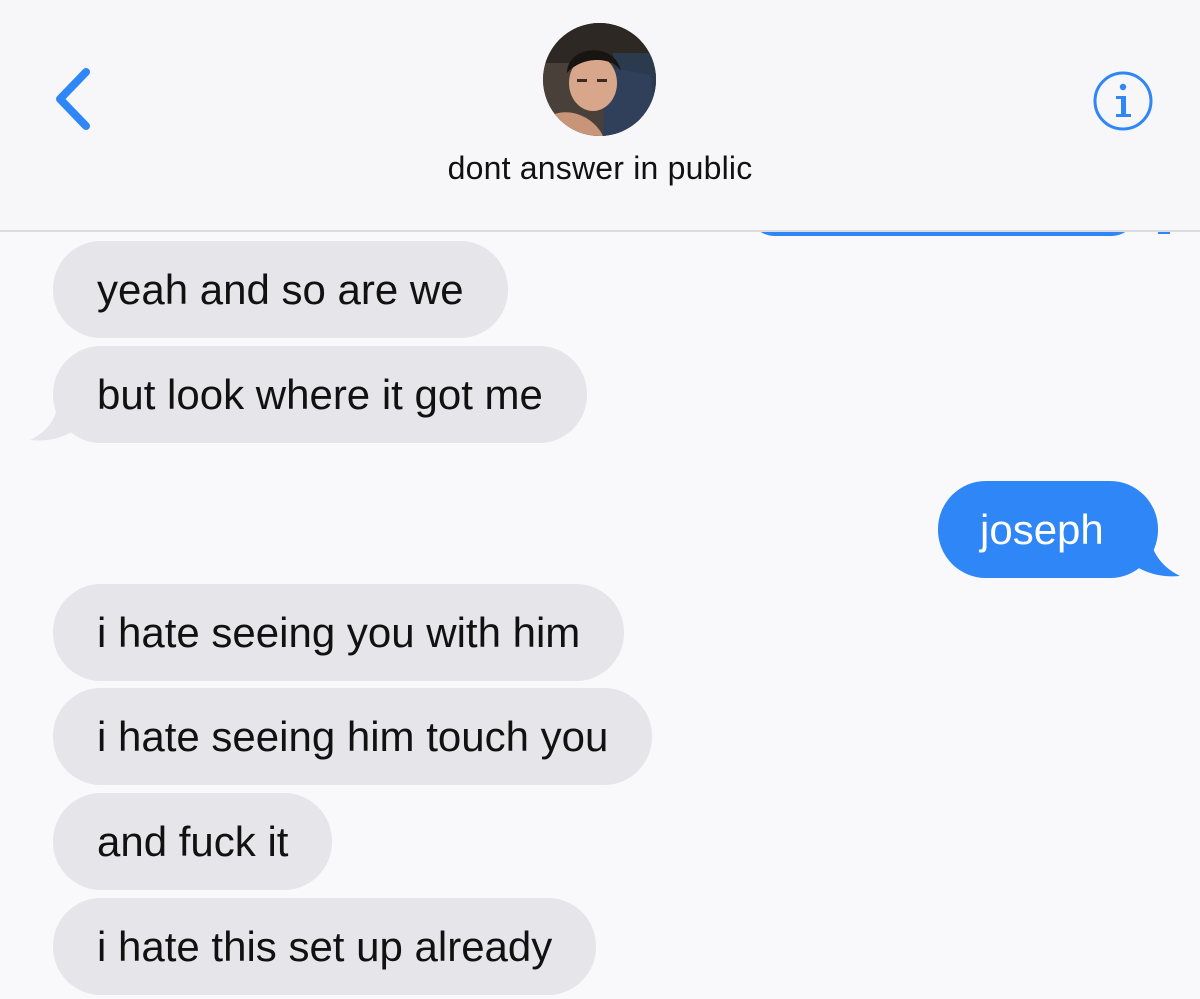 The width and height of the screenshot is (1200, 999). I want to click on message-text: i hate seeing you with him, so click(339, 632).